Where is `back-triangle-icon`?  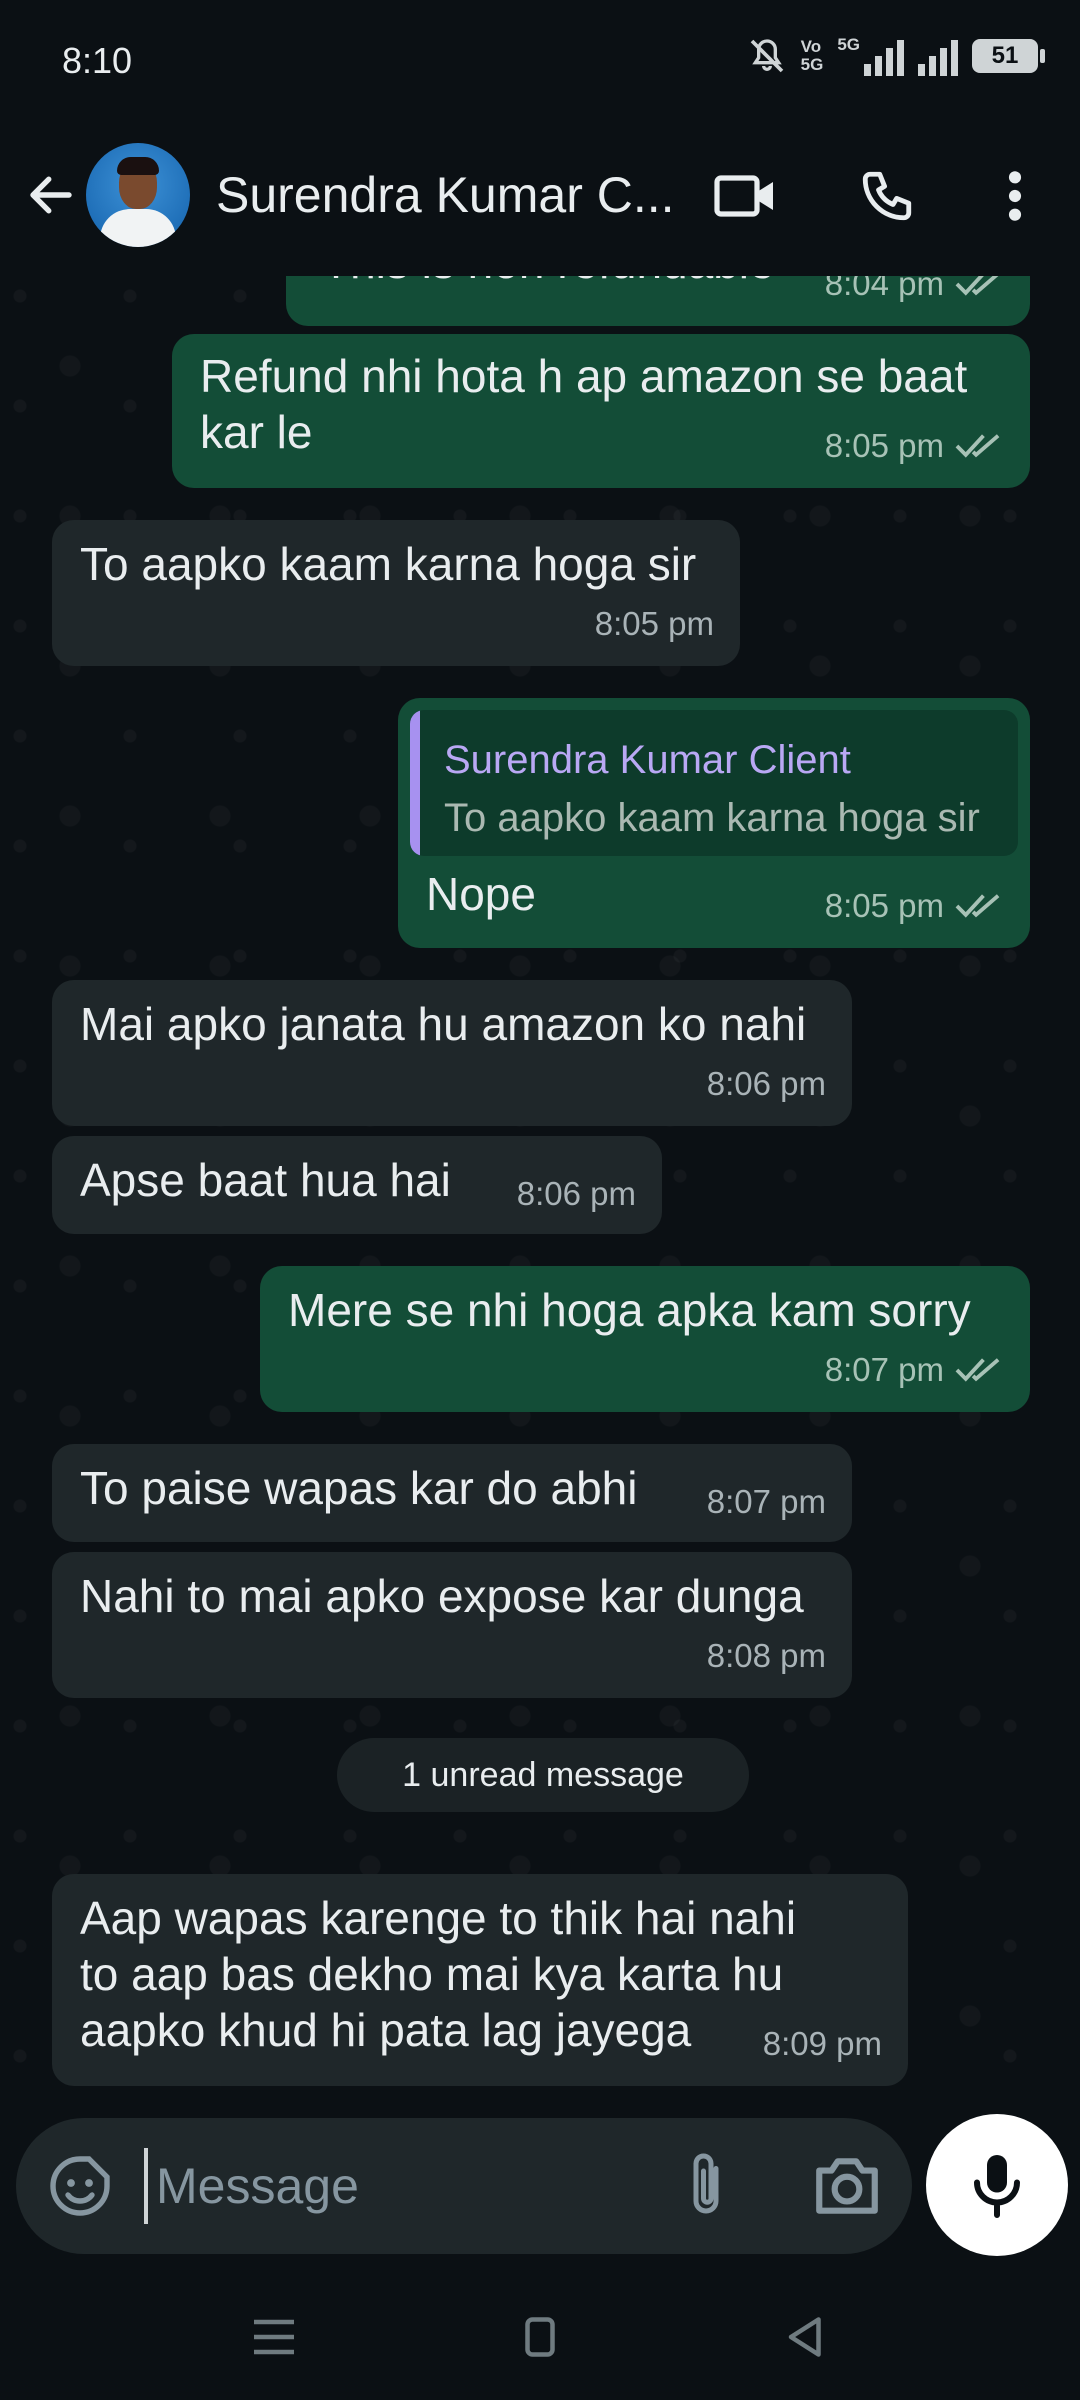 back-triangle-icon is located at coordinates (804, 2337).